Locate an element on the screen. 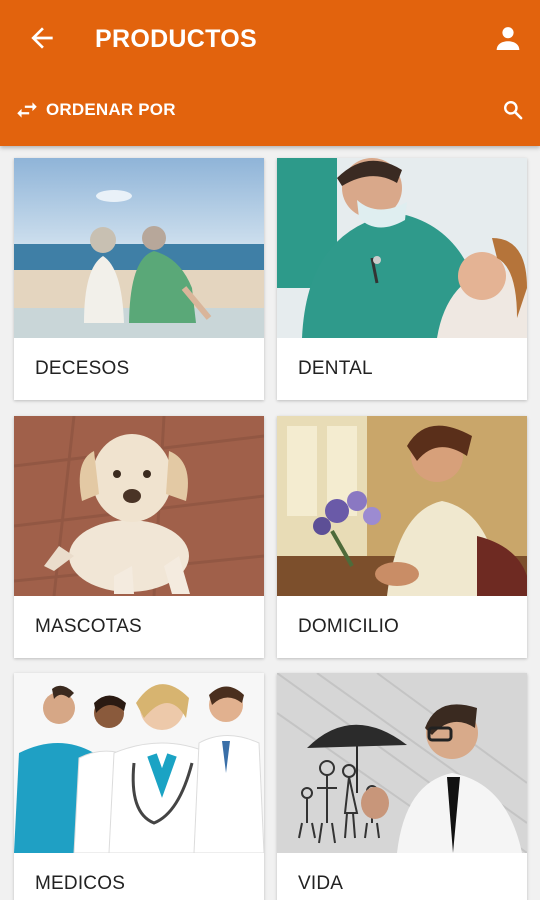  product-label: DOMICILIO is located at coordinates (349, 626).